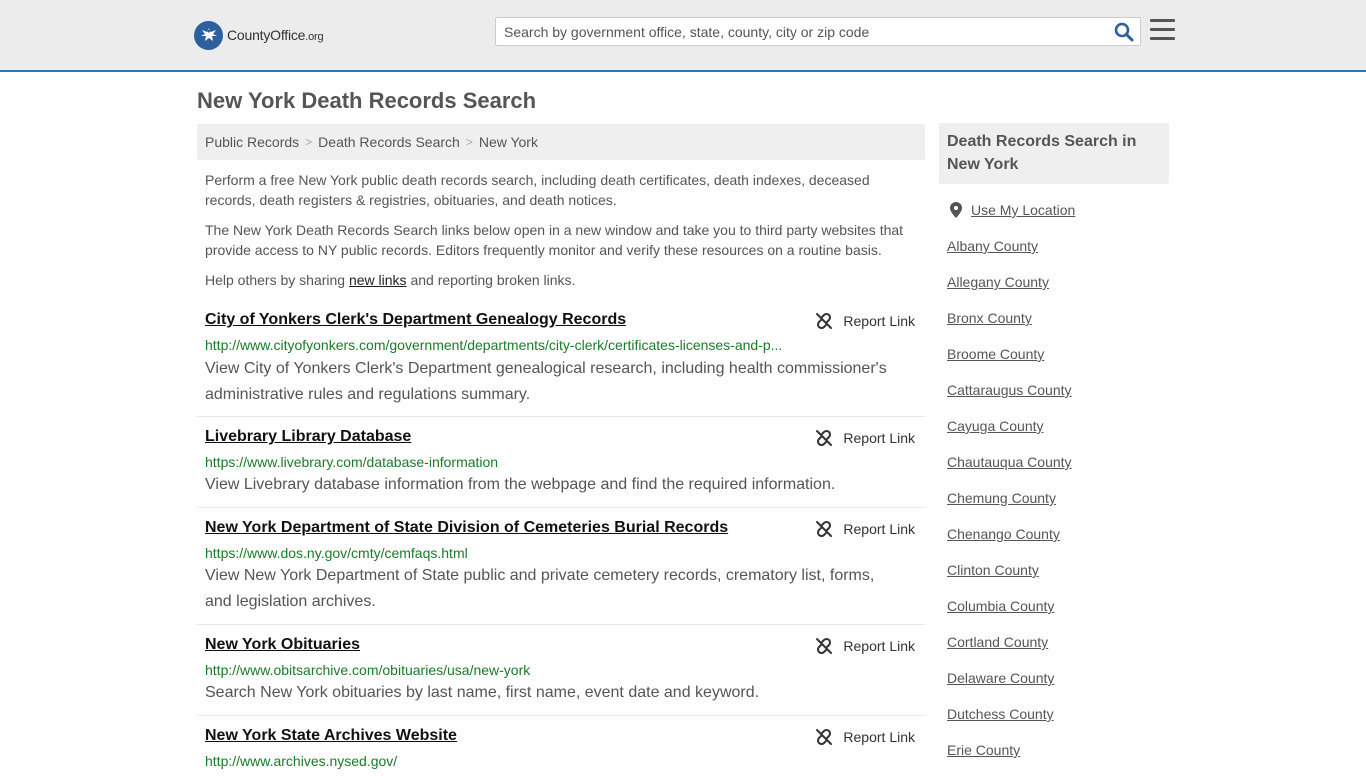 The height and width of the screenshot is (776, 1366). Describe the element at coordinates (301, 761) in the screenshot. I see `record-url: http://www.archives.nysed.gov/` at that location.